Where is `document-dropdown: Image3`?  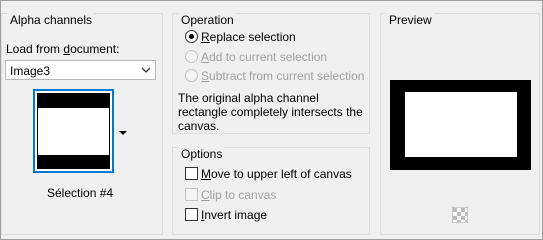 document-dropdown: Image3 is located at coordinates (80, 70).